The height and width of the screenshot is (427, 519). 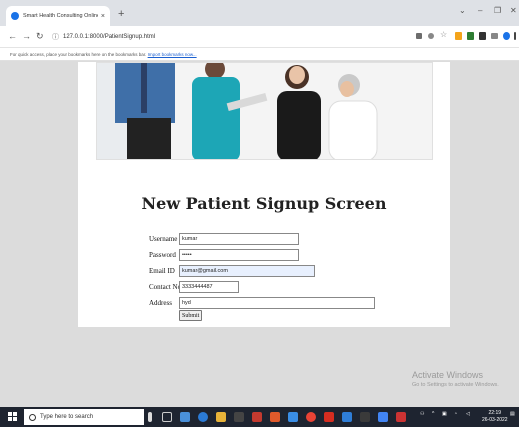 What do you see at coordinates (512, 414) in the screenshot?
I see `notifications-icon: ▤` at bounding box center [512, 414].